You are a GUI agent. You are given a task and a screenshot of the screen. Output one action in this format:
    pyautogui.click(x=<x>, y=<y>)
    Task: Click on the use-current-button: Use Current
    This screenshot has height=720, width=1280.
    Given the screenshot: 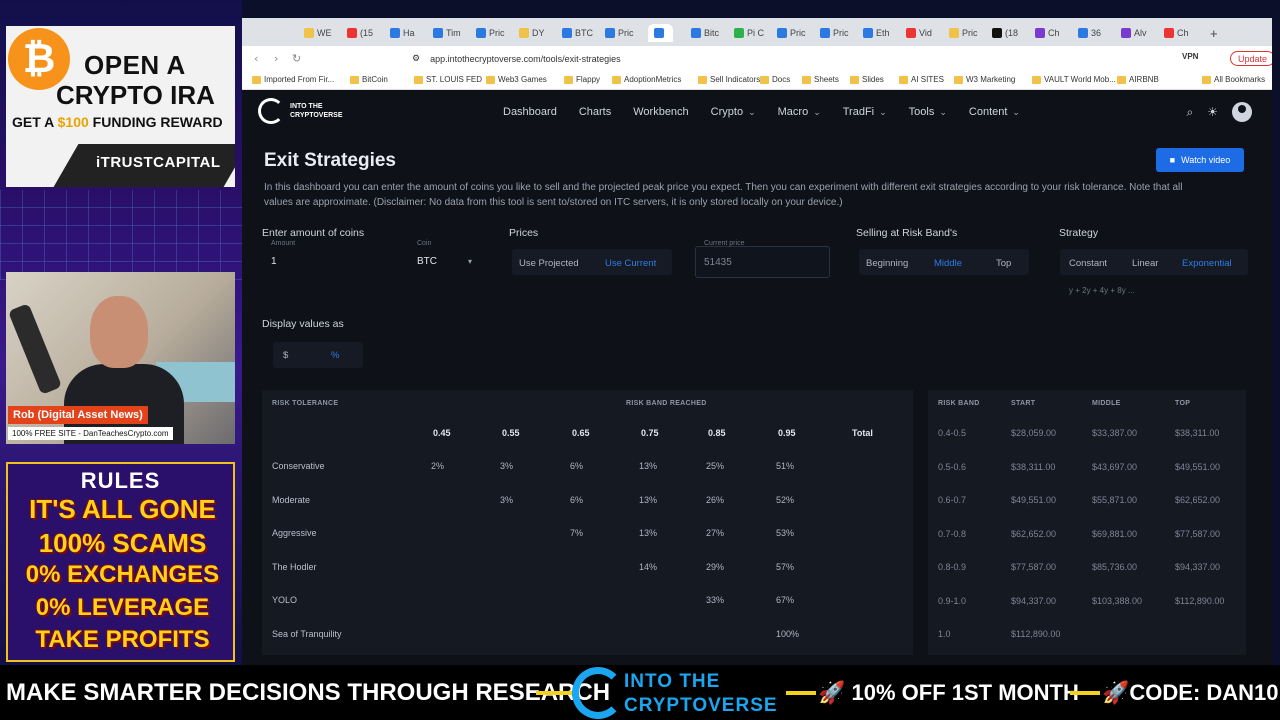 What is the action you would take?
    pyautogui.click(x=630, y=263)
    